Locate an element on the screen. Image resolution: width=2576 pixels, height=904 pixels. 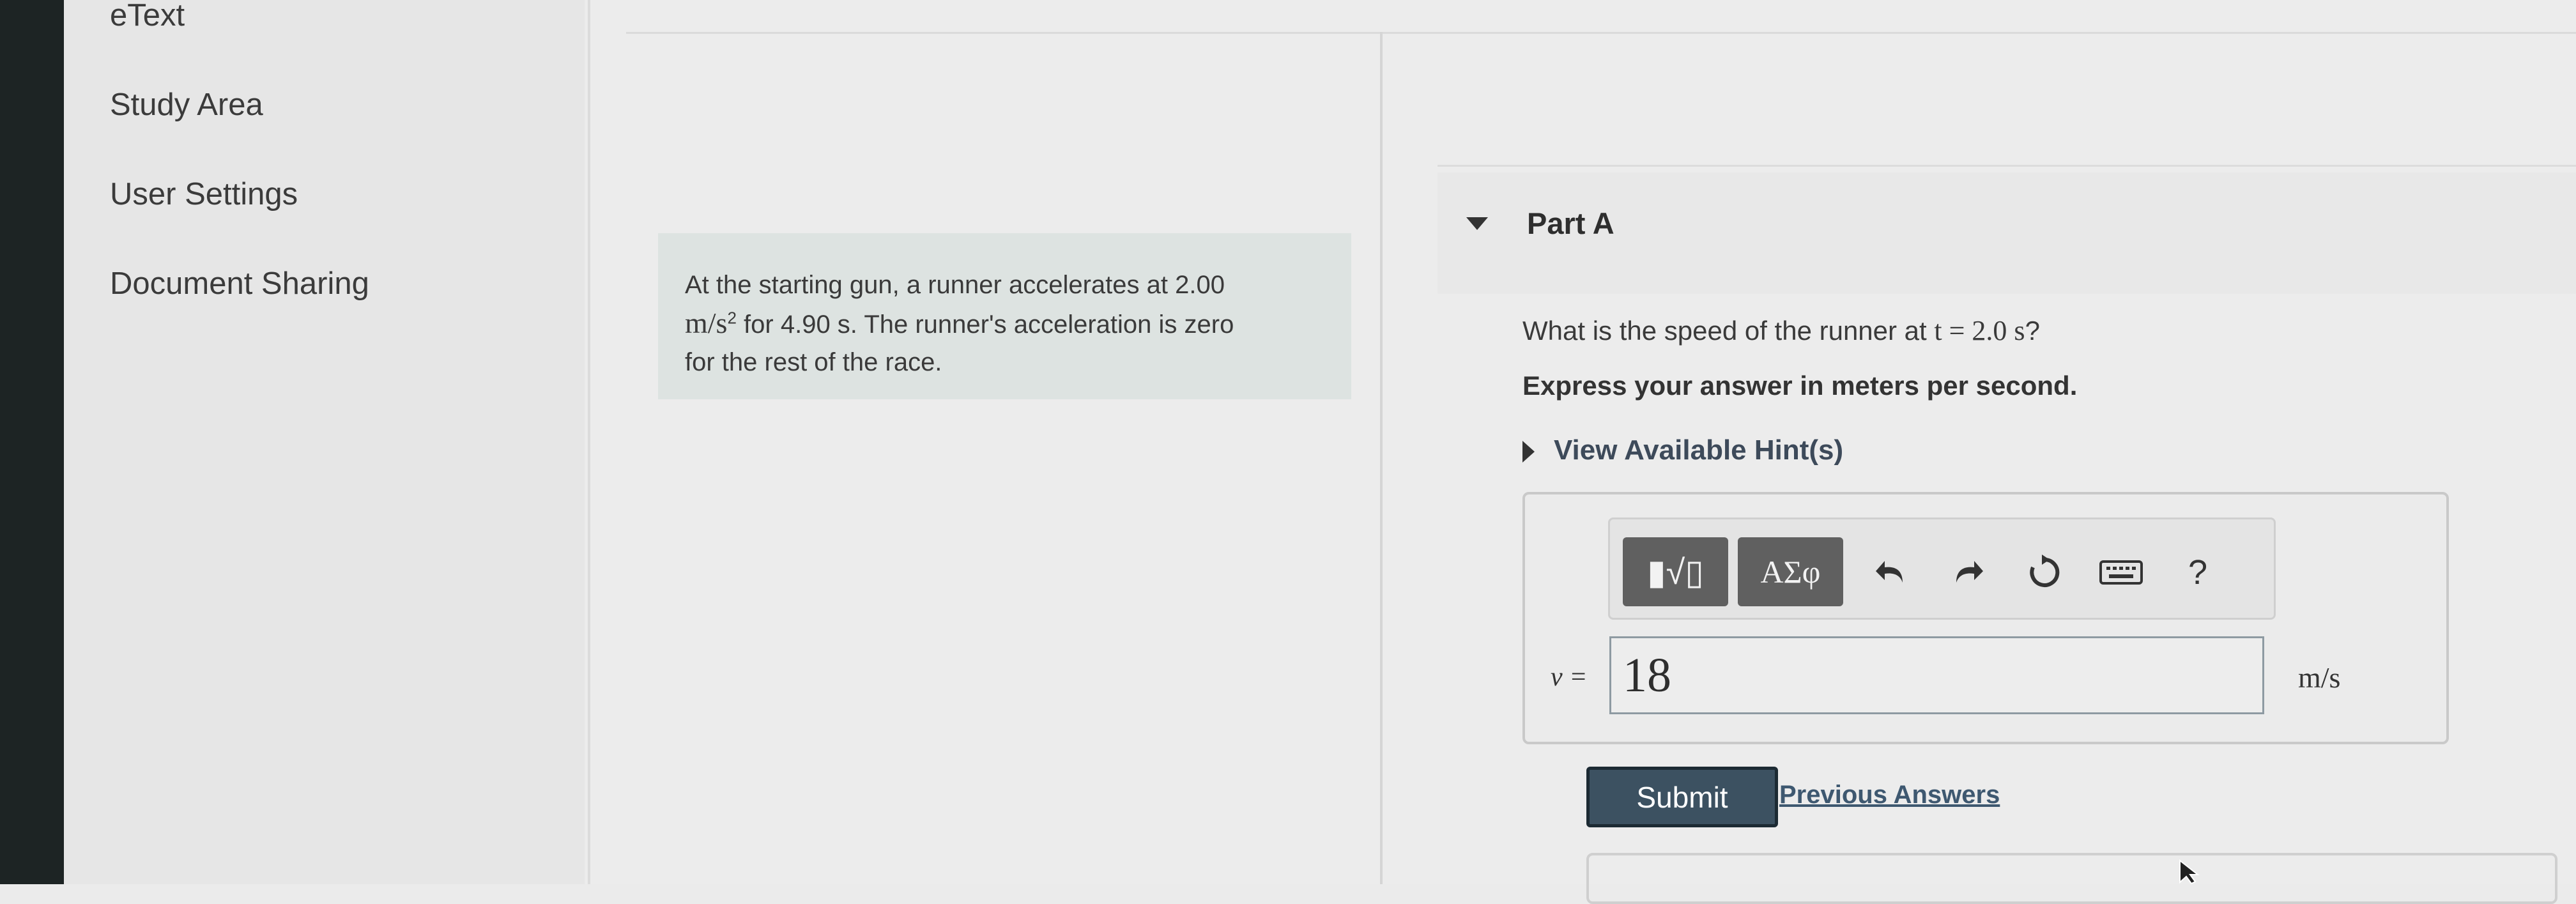
expand-caret-icon is located at coordinates (1528, 452).